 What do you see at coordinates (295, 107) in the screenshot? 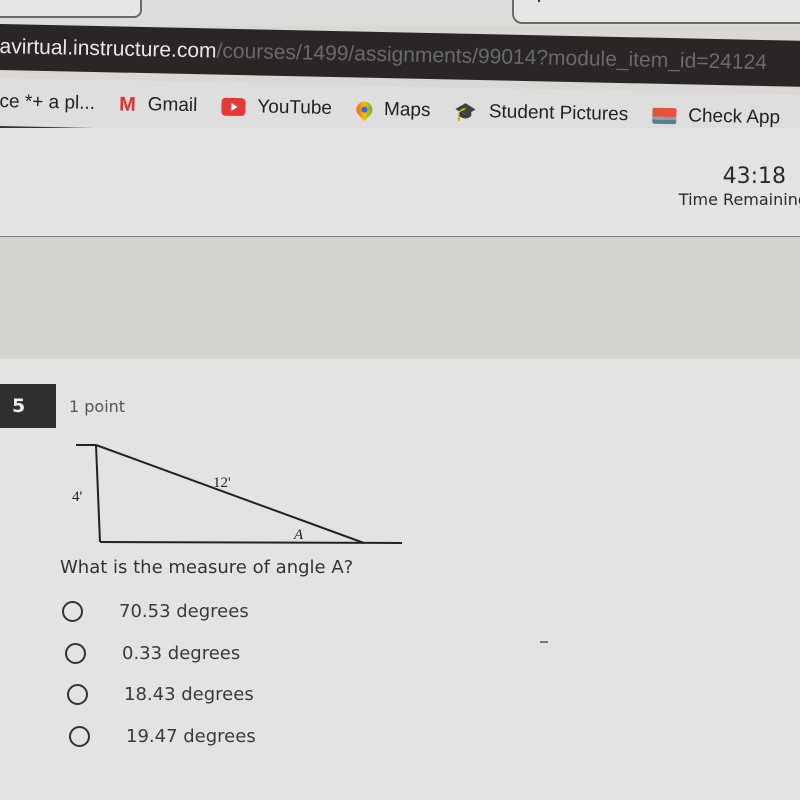
I see `bookmark-label: YouTube` at bounding box center [295, 107].